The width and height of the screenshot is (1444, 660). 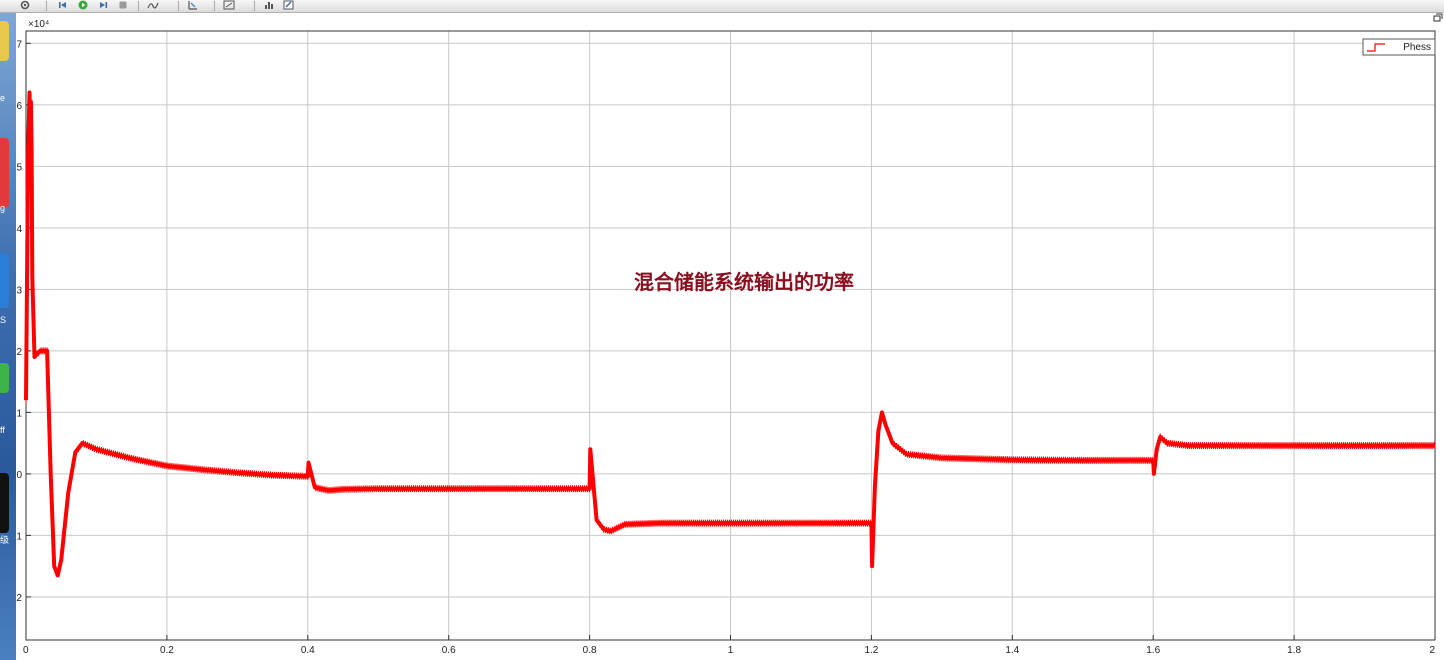 What do you see at coordinates (103, 5) in the screenshot?
I see `step-forward-icon` at bounding box center [103, 5].